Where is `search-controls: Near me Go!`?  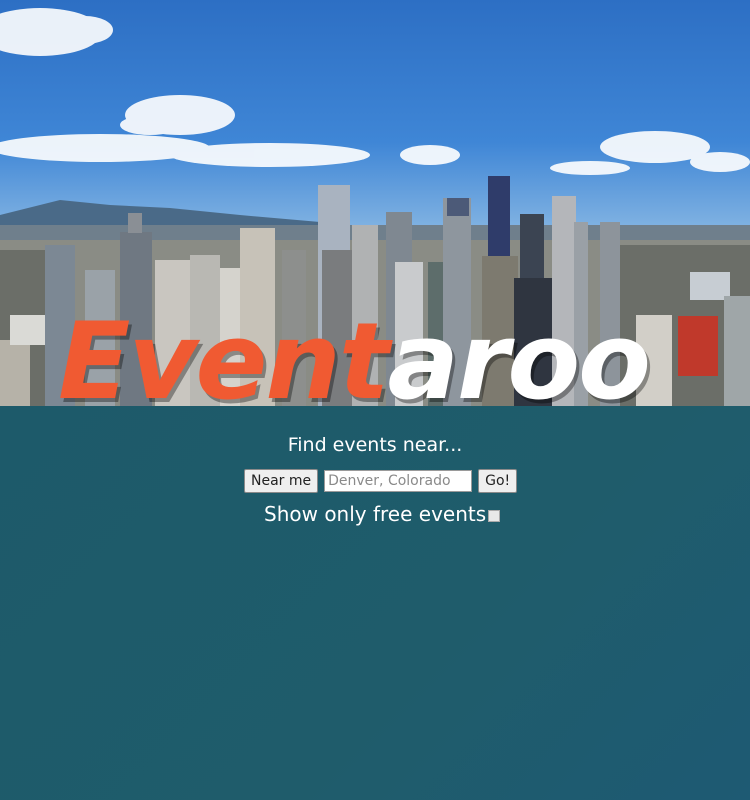 search-controls: Near me Go! is located at coordinates (381, 481).